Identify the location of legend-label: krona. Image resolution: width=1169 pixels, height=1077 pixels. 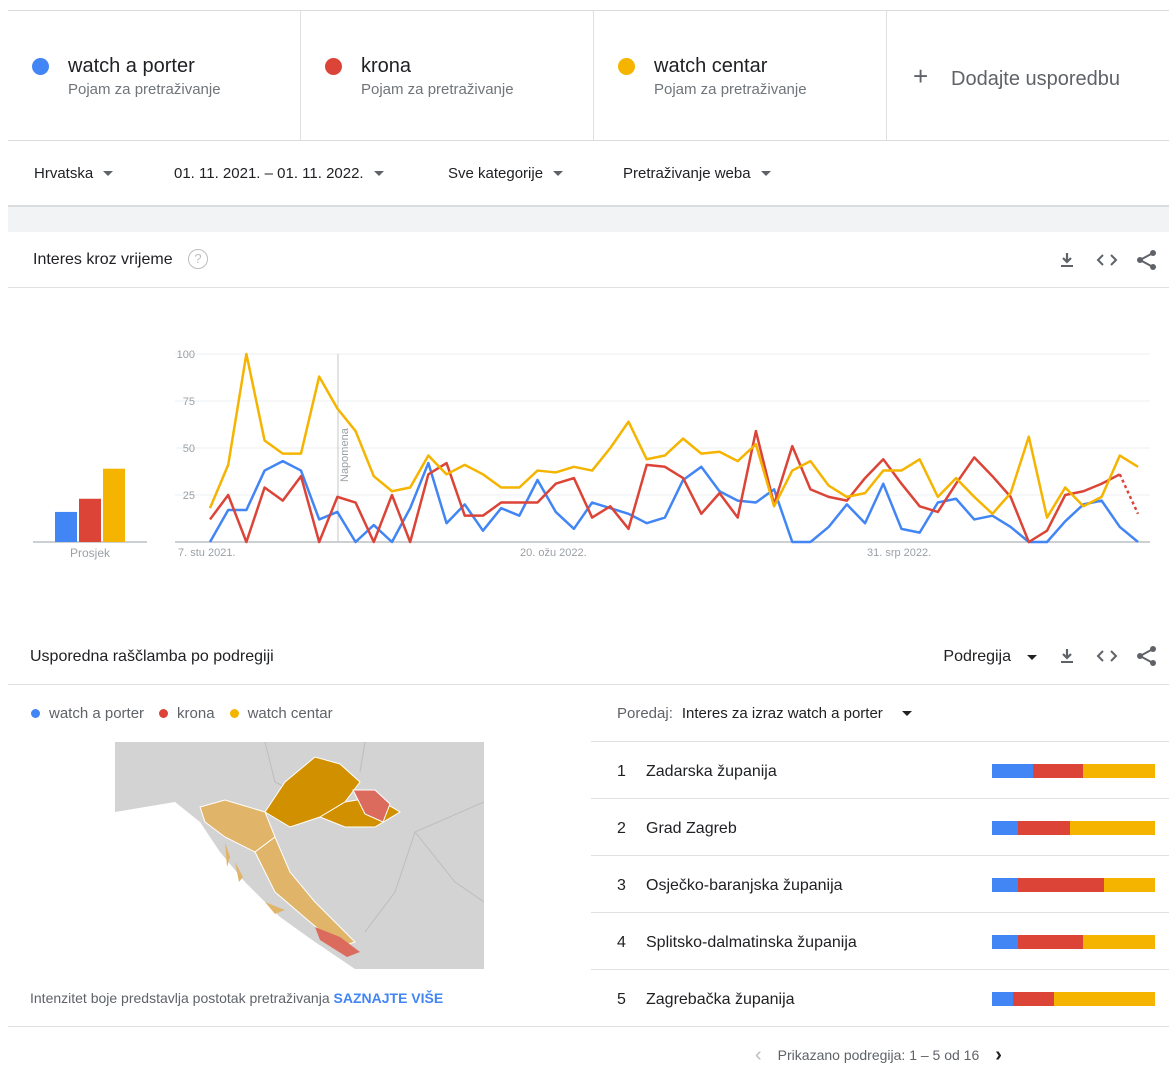
(196, 713).